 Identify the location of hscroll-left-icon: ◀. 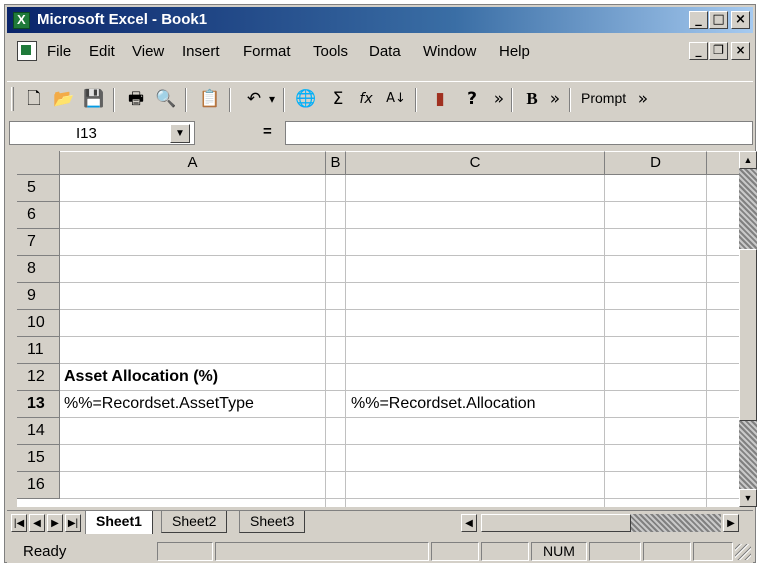
(469, 523).